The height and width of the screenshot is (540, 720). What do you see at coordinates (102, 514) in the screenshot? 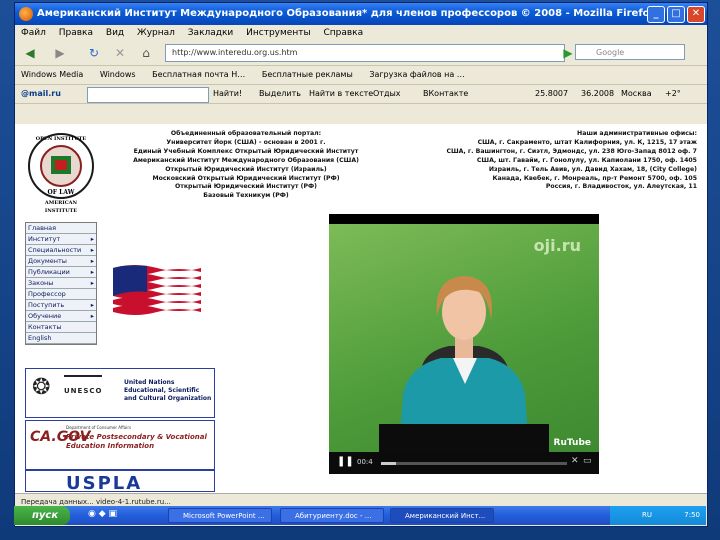
I see `quicklaunch-icons: ◉ ◆ ▣` at bounding box center [102, 514].